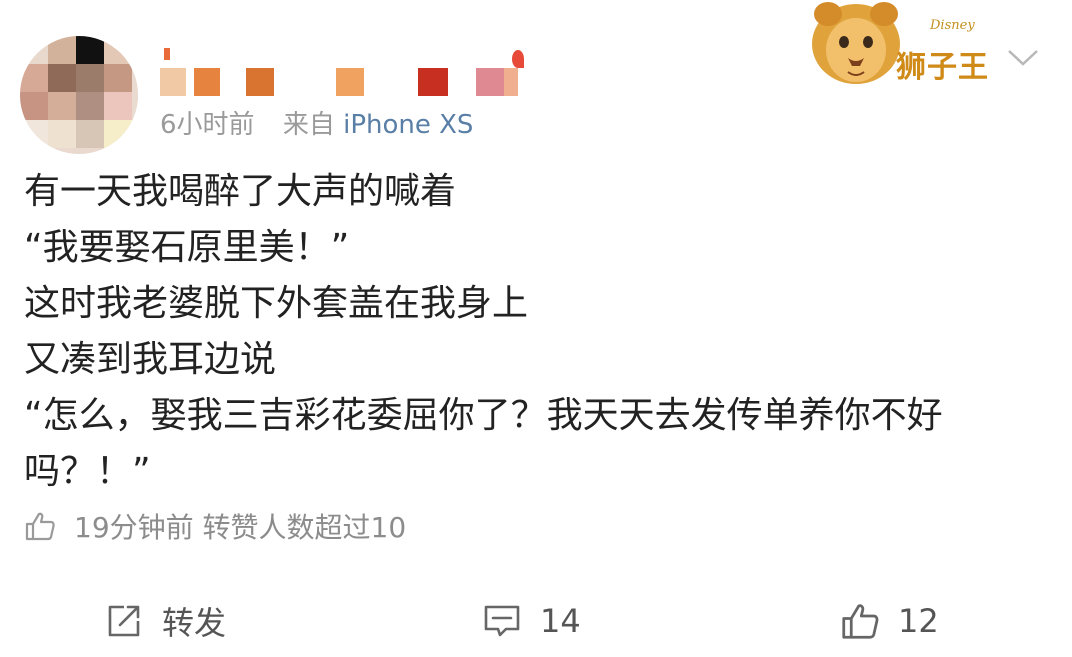 This screenshot has height=657, width=1072. Describe the element at coordinates (942, 67) in the screenshot. I see `badge-title: 狮子王` at that location.